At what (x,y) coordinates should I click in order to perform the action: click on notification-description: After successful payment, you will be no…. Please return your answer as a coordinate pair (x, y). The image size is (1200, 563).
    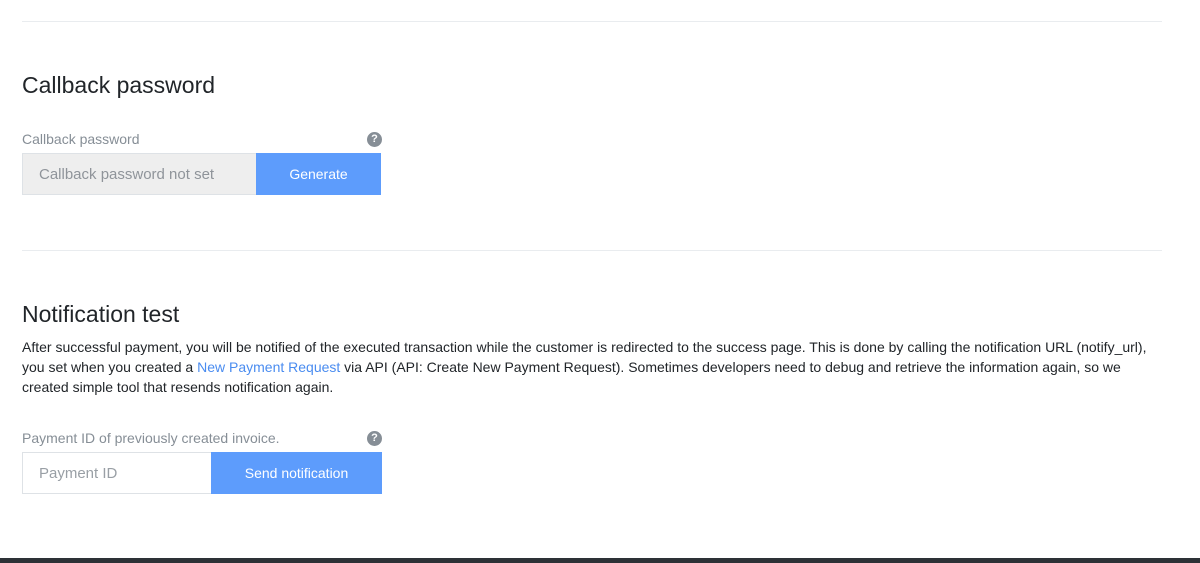
    Looking at the image, I should click on (592, 367).